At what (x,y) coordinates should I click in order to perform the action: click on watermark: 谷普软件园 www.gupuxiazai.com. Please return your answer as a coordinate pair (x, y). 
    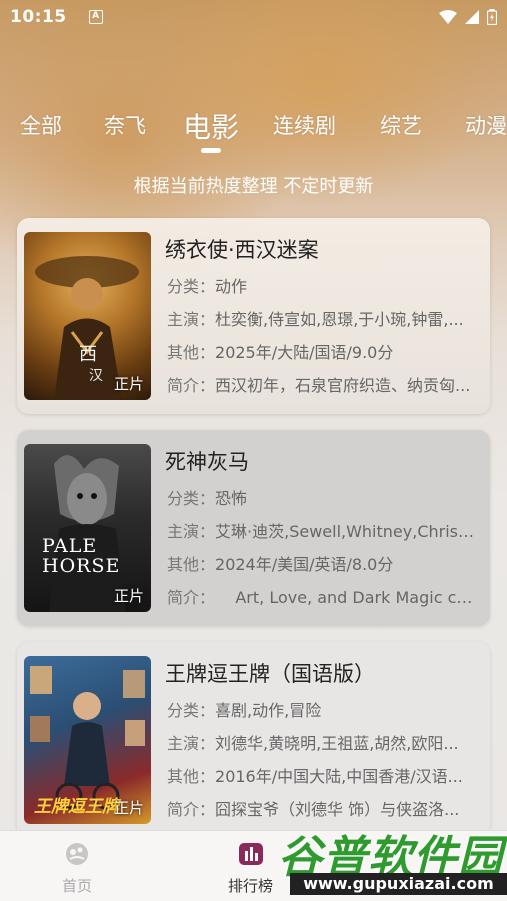
    Looking at the image, I should click on (392, 861).